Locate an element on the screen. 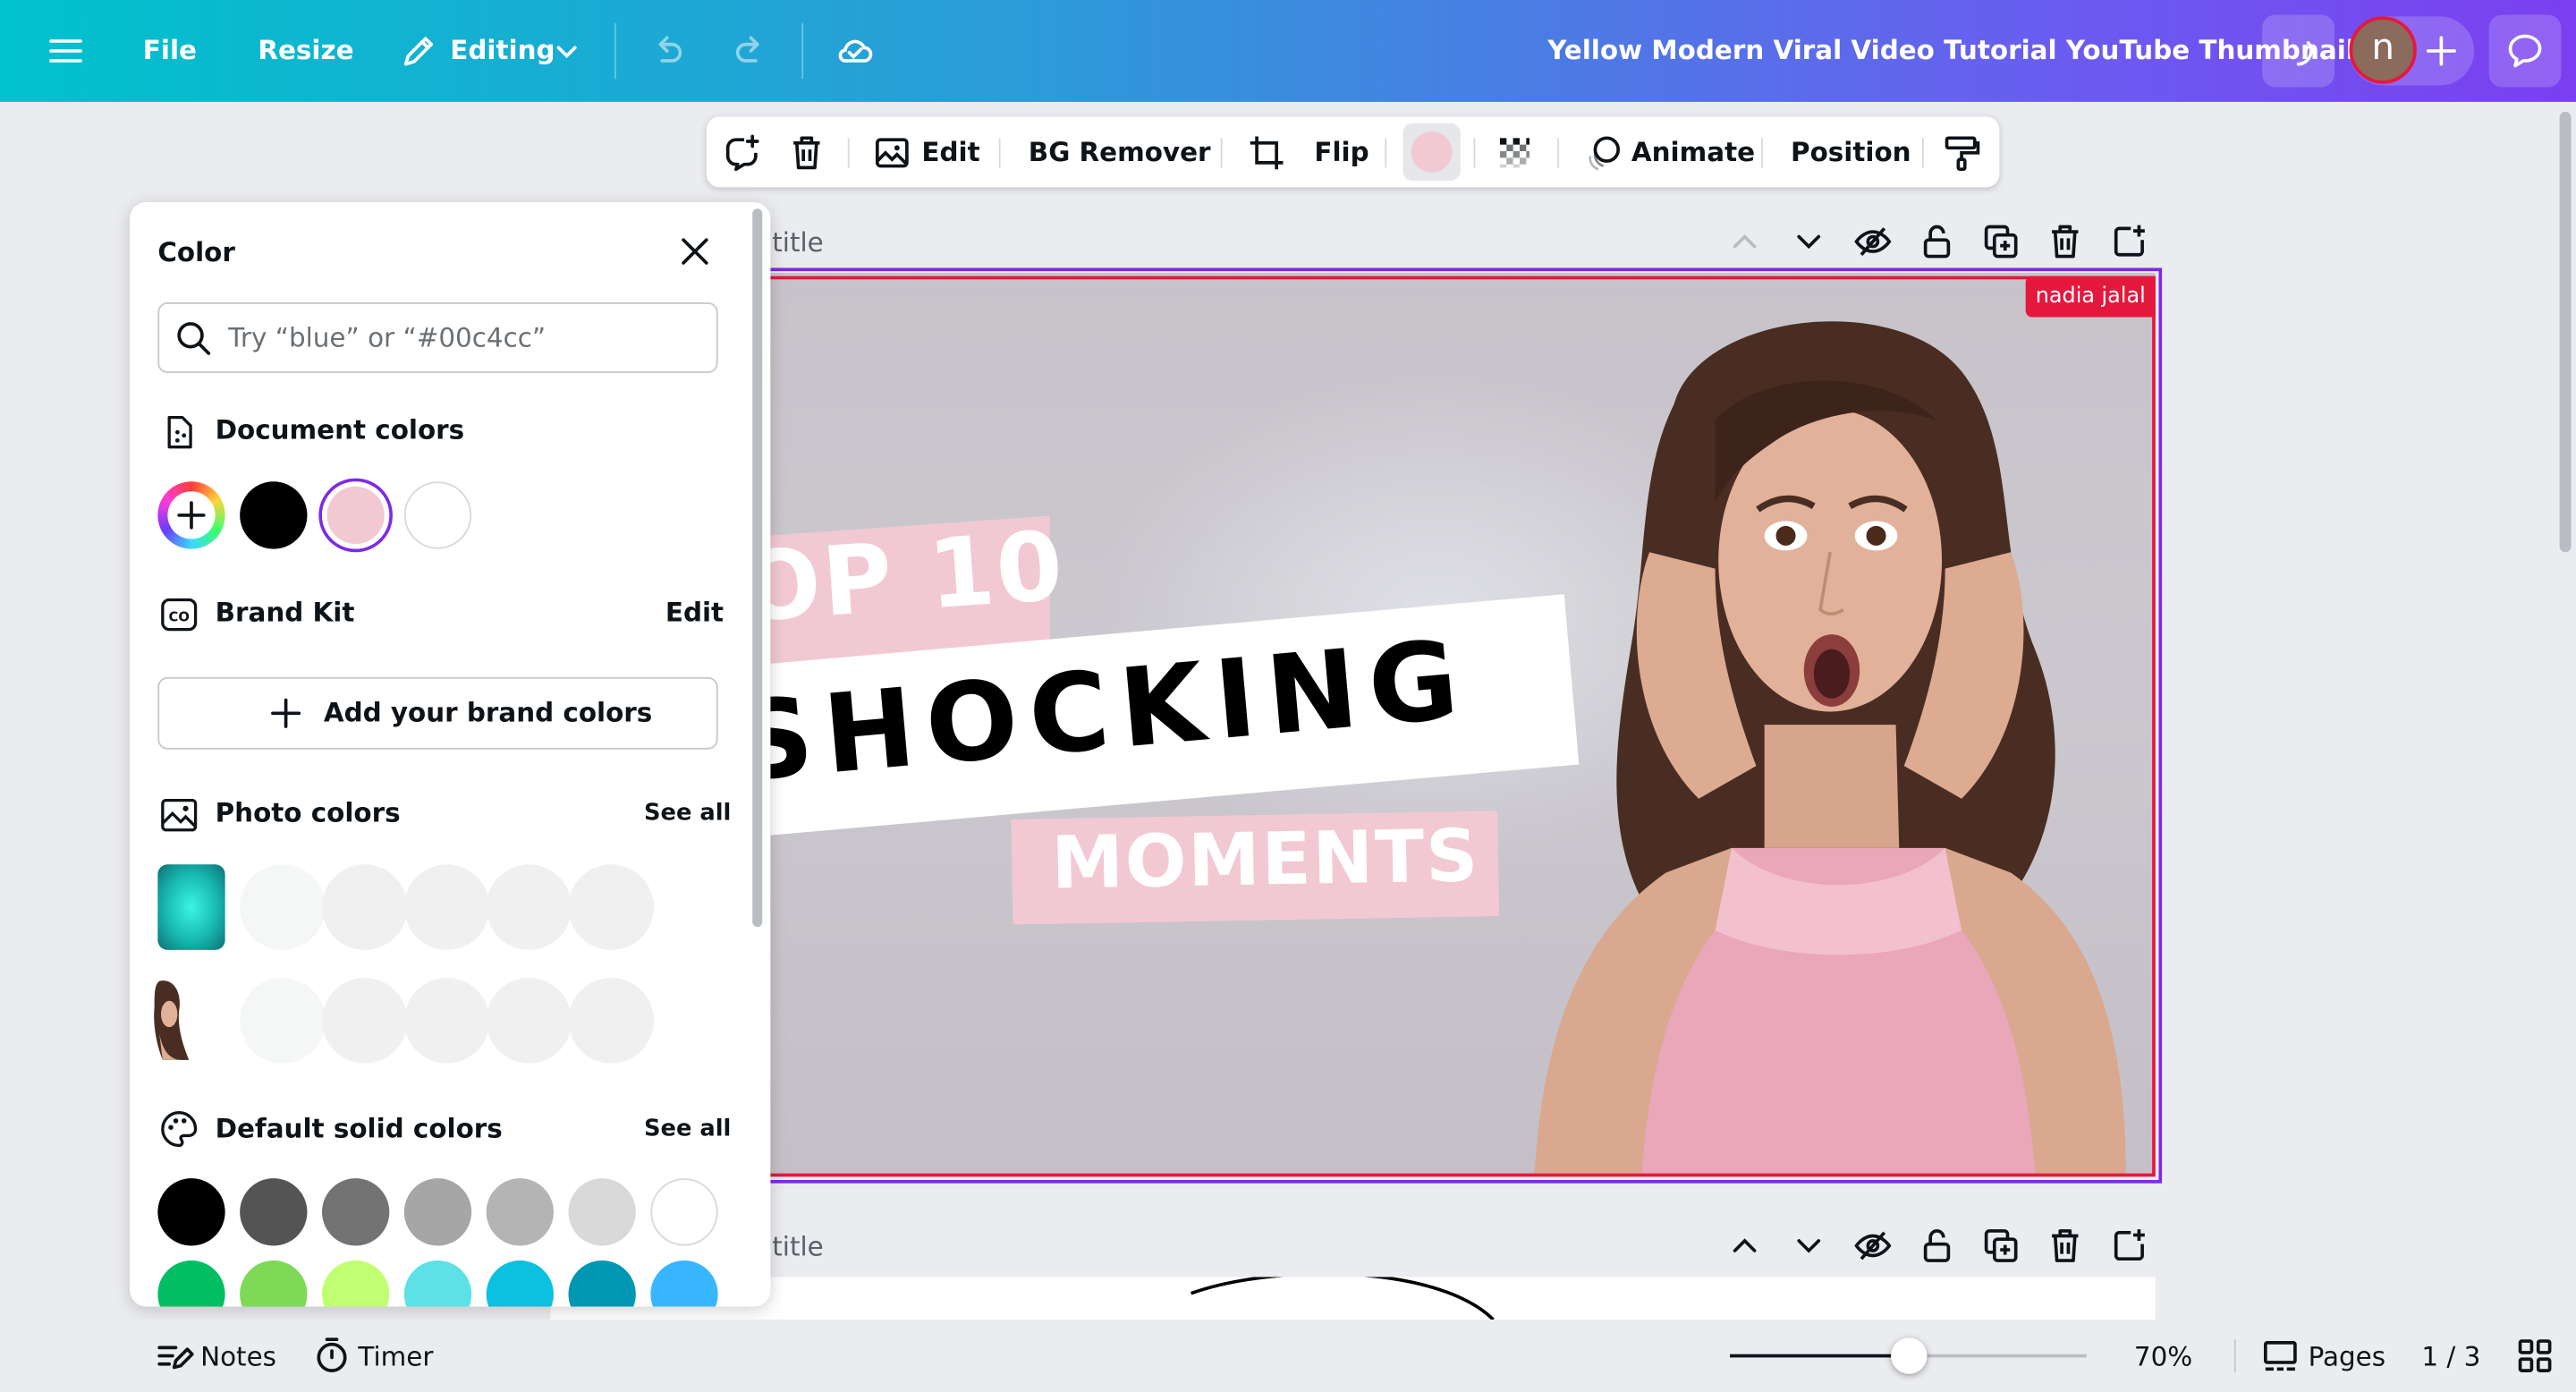 The image size is (2576, 1392). timer-label: Timer is located at coordinates (396, 1356).